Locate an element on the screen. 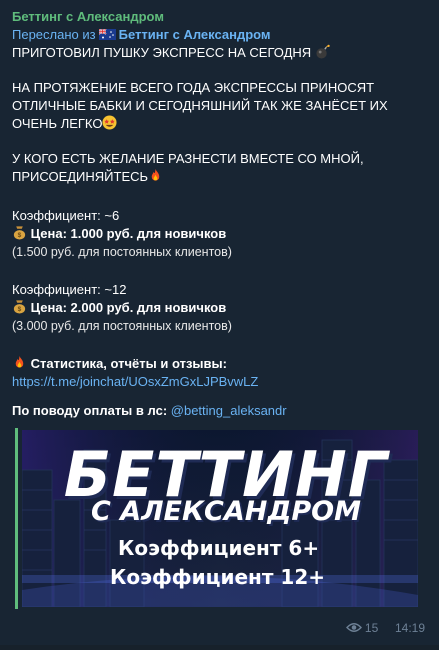 Image resolution: width=439 pixels, height=650 pixels. coefficient-2: Коэффициент: ~12 is located at coordinates (69, 289).